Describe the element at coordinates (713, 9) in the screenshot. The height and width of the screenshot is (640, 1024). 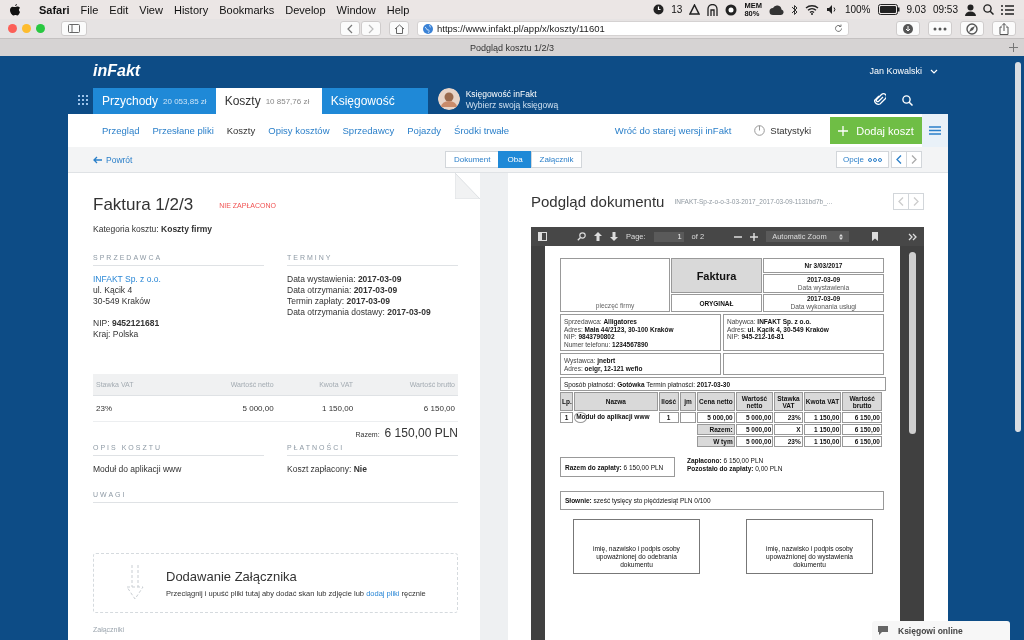
I see `arch-icon` at that location.